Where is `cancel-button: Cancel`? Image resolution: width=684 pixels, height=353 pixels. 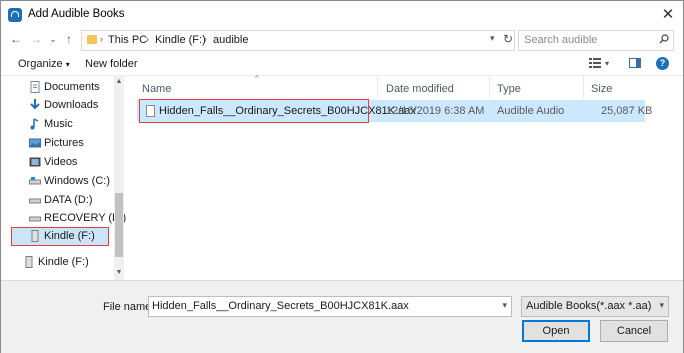 cancel-button: Cancel is located at coordinates (634, 331).